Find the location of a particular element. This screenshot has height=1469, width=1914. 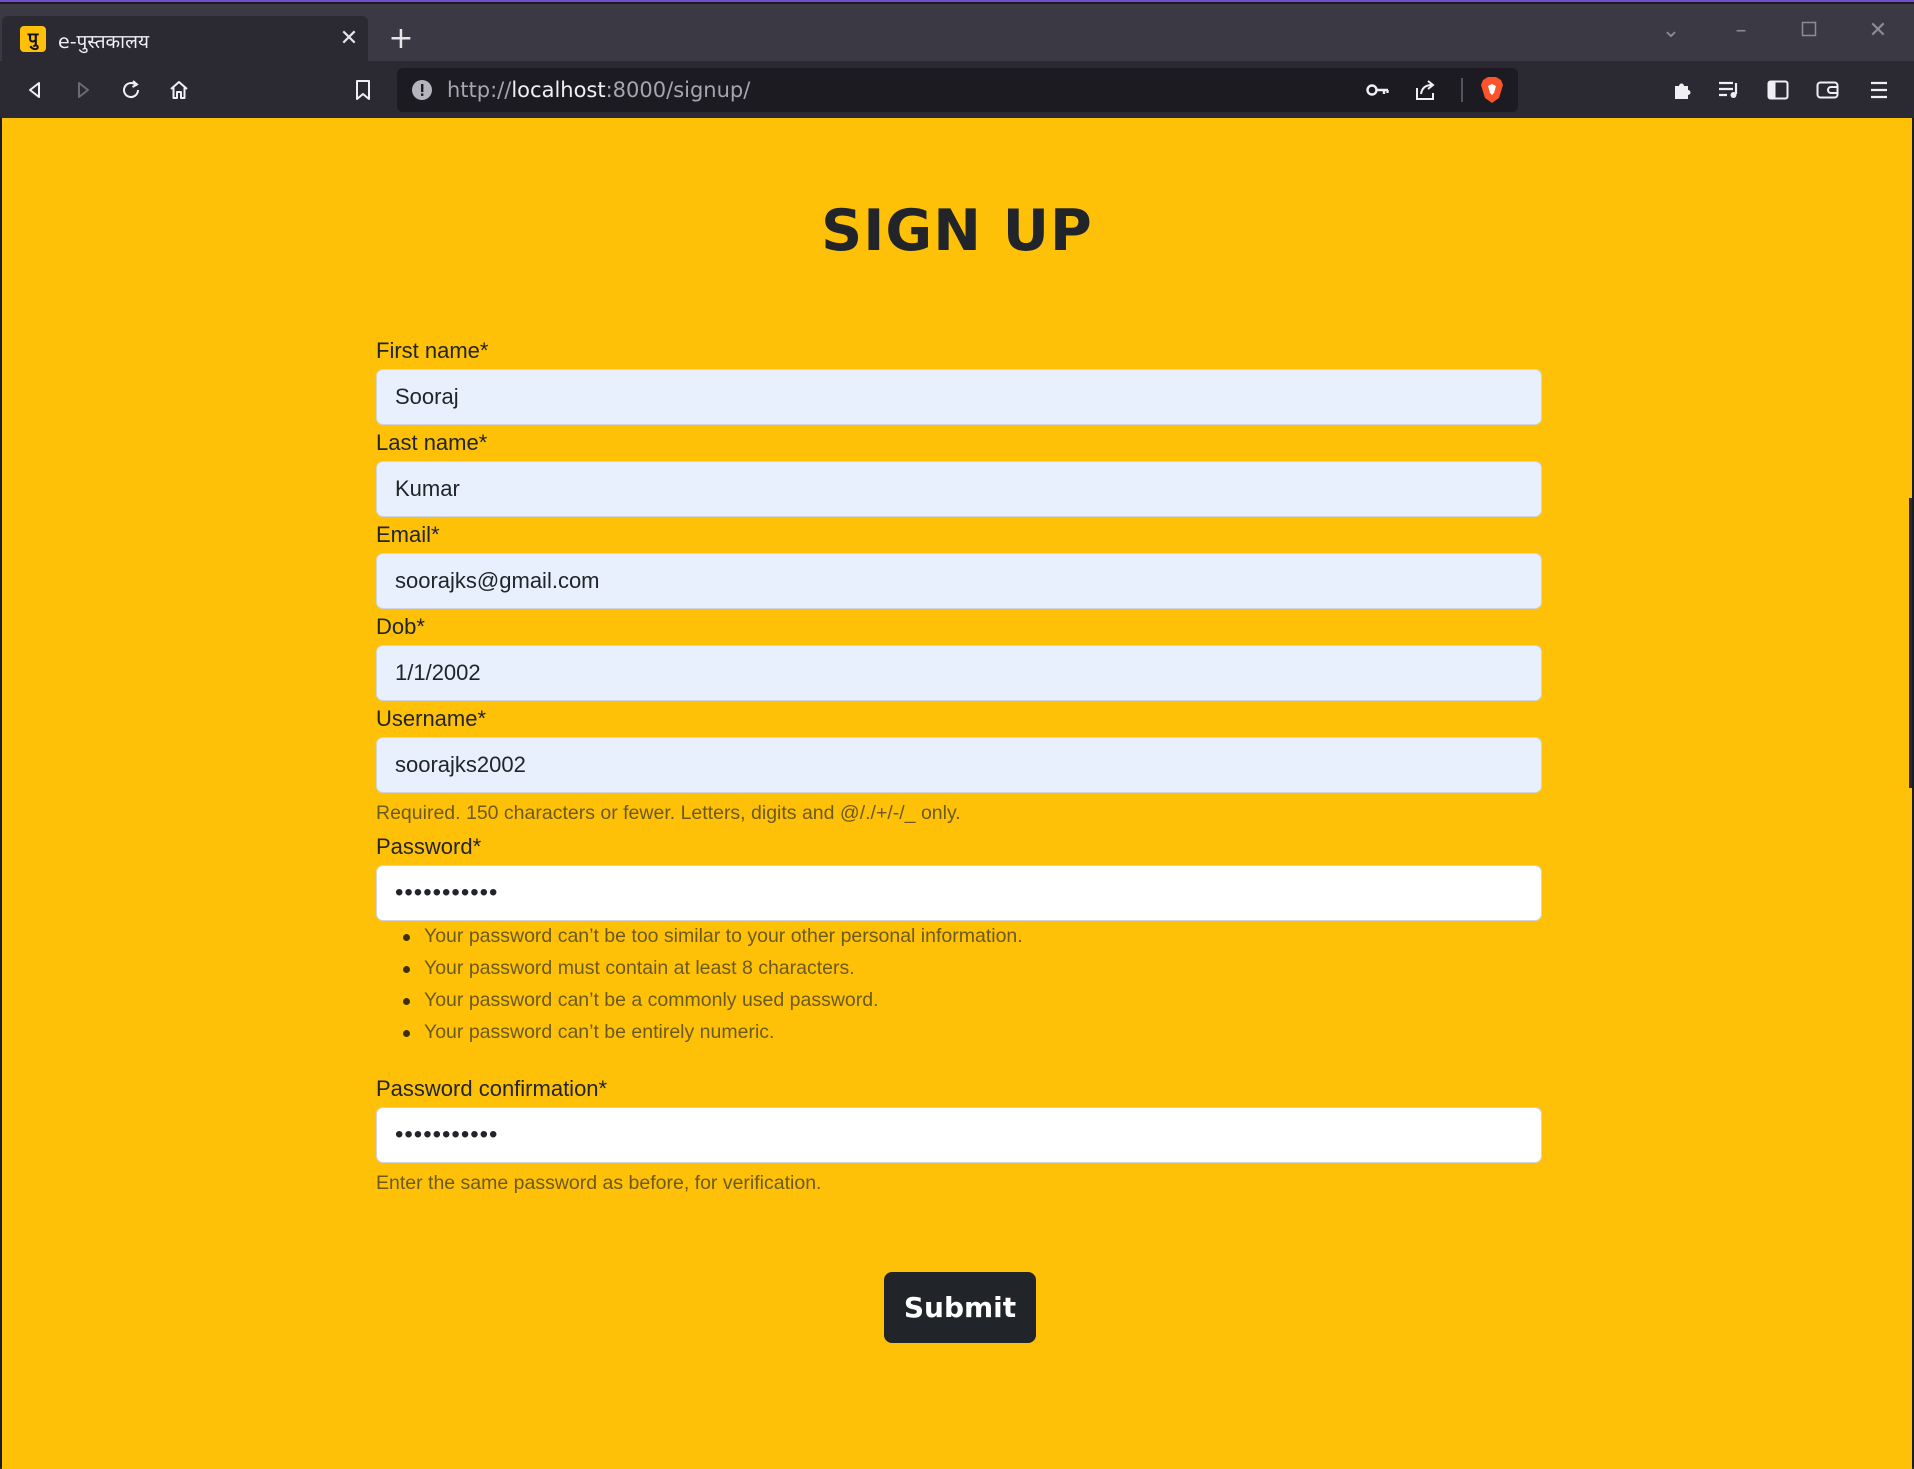

page-title: SIGN UP is located at coordinates (957, 231).